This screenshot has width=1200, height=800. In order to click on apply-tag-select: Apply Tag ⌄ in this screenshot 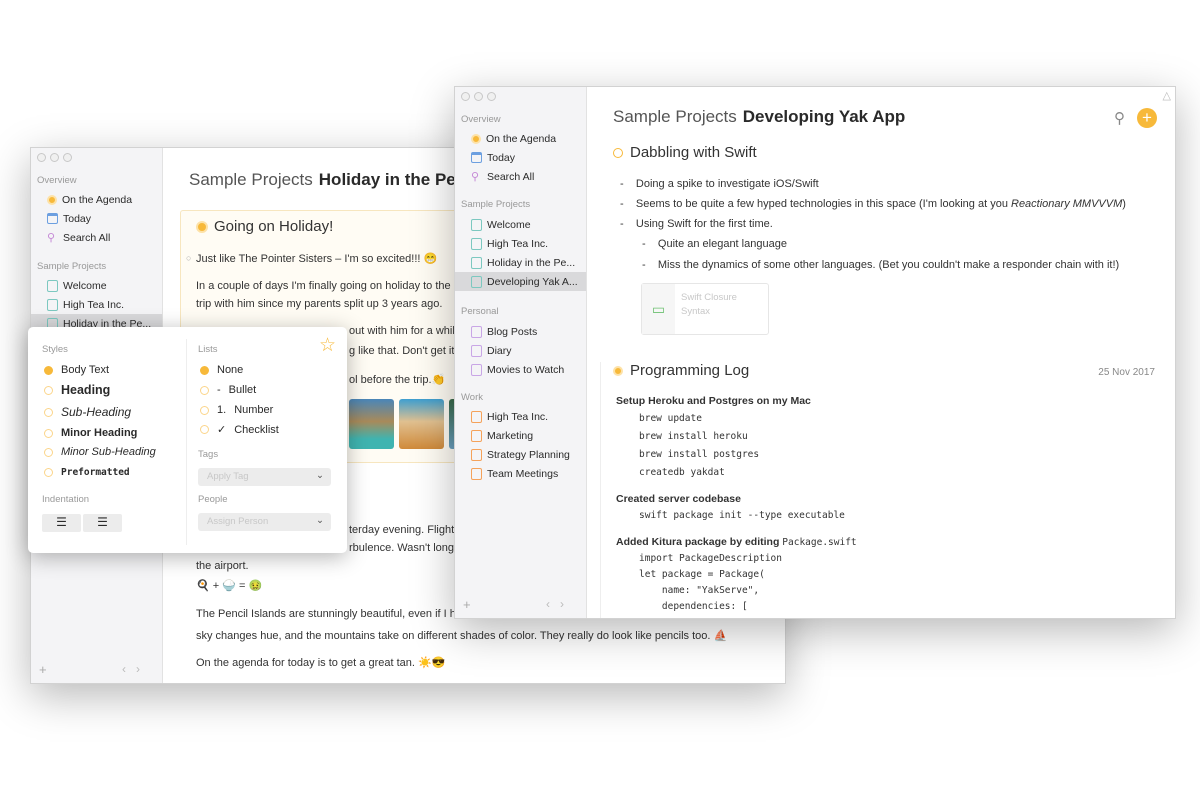, I will do `click(264, 477)`.